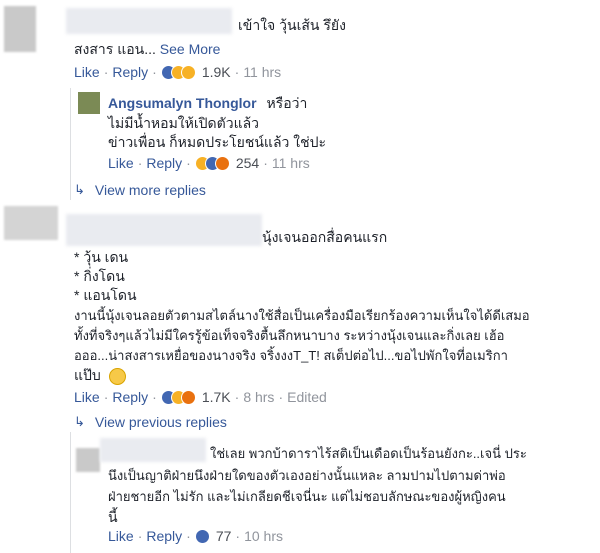 The width and height of the screenshot is (600, 553). What do you see at coordinates (217, 142) in the screenshot?
I see `reply-text: ข่าวเพื่อน ก็หมดประโยชน์แล้ว ใช่ปะ` at bounding box center [217, 142].